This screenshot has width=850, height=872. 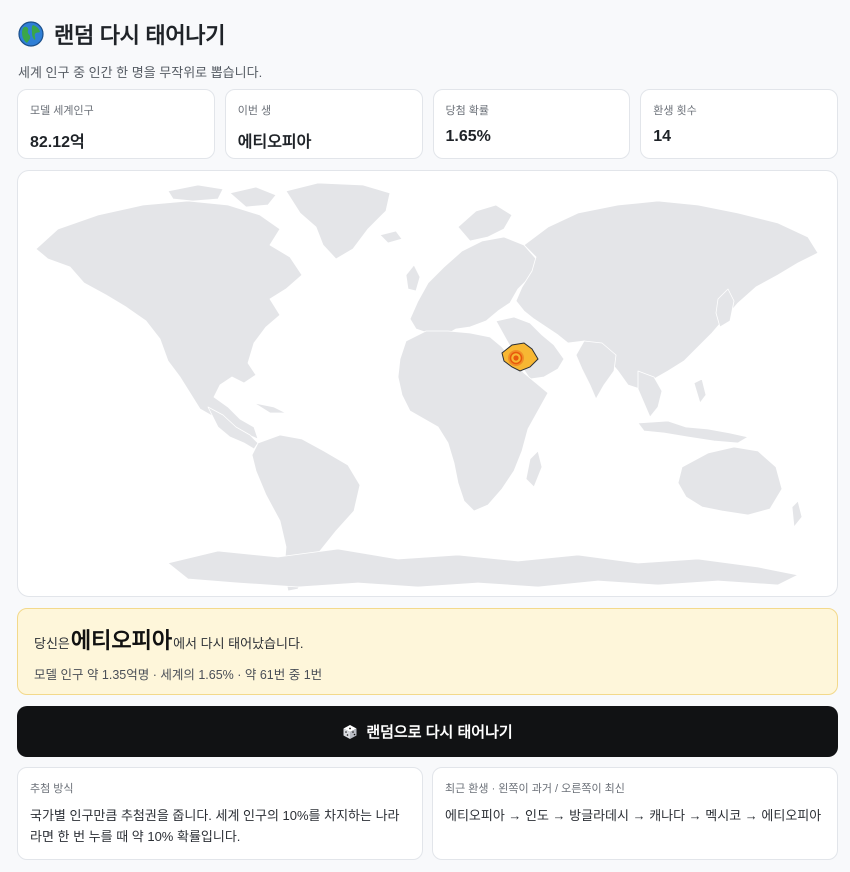 I want to click on rebirth-button: 랜덤으로 다시 태어나기, so click(x=427, y=731).